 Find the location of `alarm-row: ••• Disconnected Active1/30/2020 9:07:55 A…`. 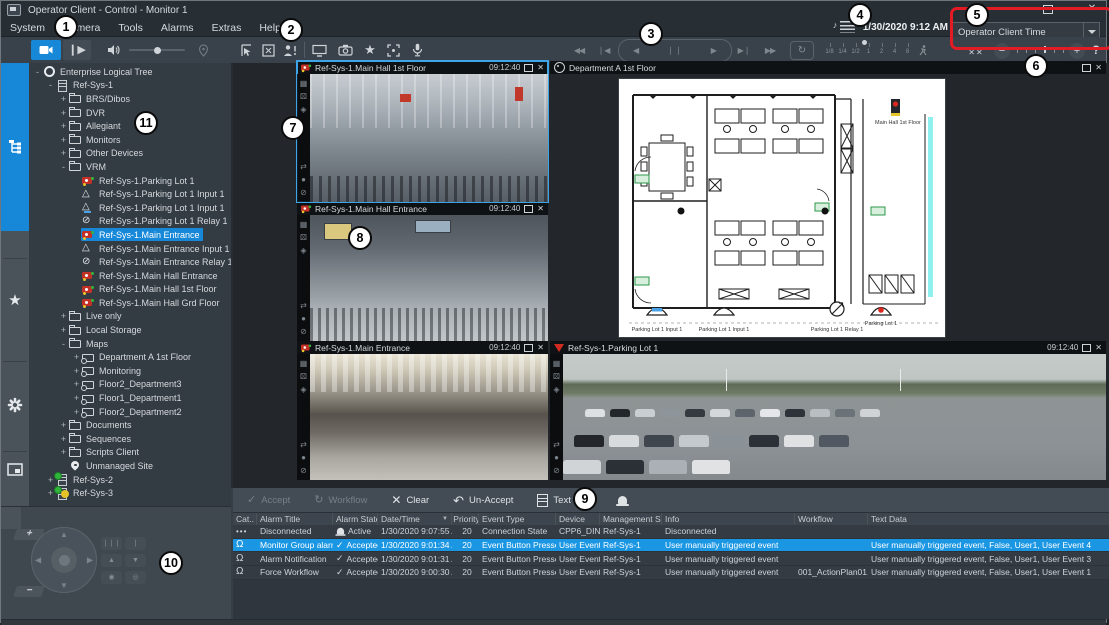

alarm-row: ••• Disconnected Active1/30/2020 9:07:55 A… is located at coordinates (671, 532).